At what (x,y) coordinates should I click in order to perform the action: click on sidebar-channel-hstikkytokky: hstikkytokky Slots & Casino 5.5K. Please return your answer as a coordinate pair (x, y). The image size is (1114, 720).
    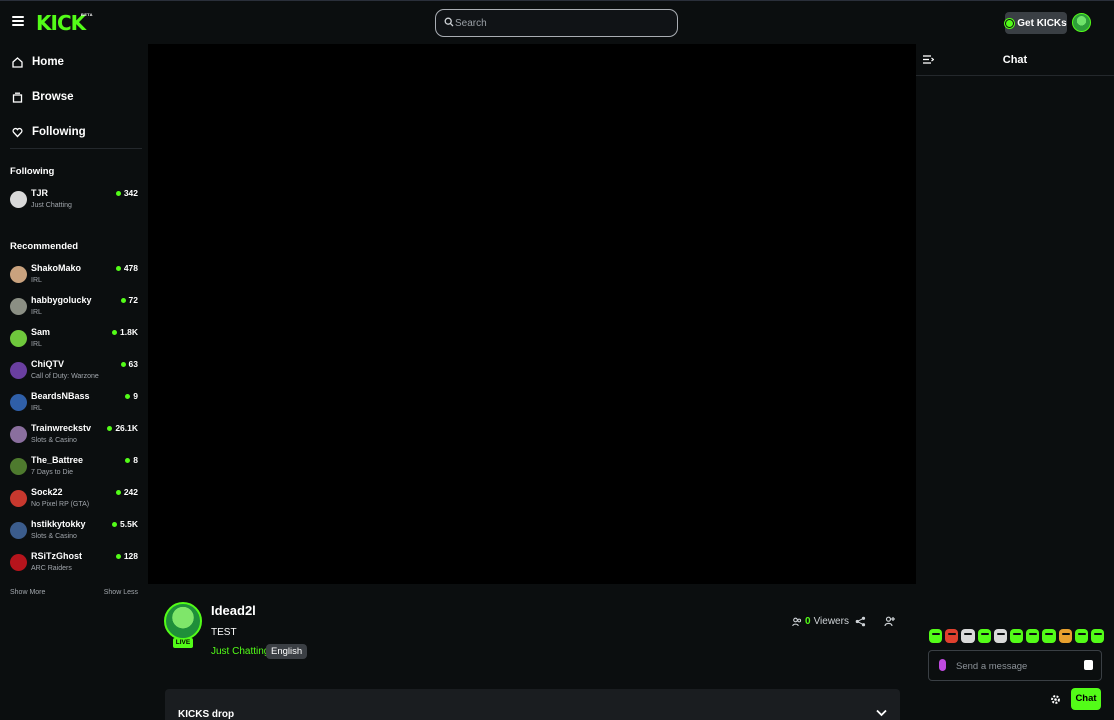
    Looking at the image, I should click on (74, 533).